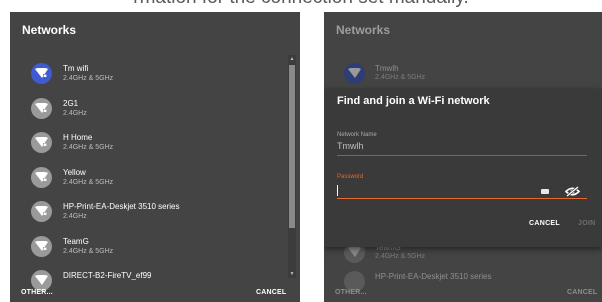  What do you see at coordinates (545, 191) in the screenshot?
I see `keyboard-icon` at bounding box center [545, 191].